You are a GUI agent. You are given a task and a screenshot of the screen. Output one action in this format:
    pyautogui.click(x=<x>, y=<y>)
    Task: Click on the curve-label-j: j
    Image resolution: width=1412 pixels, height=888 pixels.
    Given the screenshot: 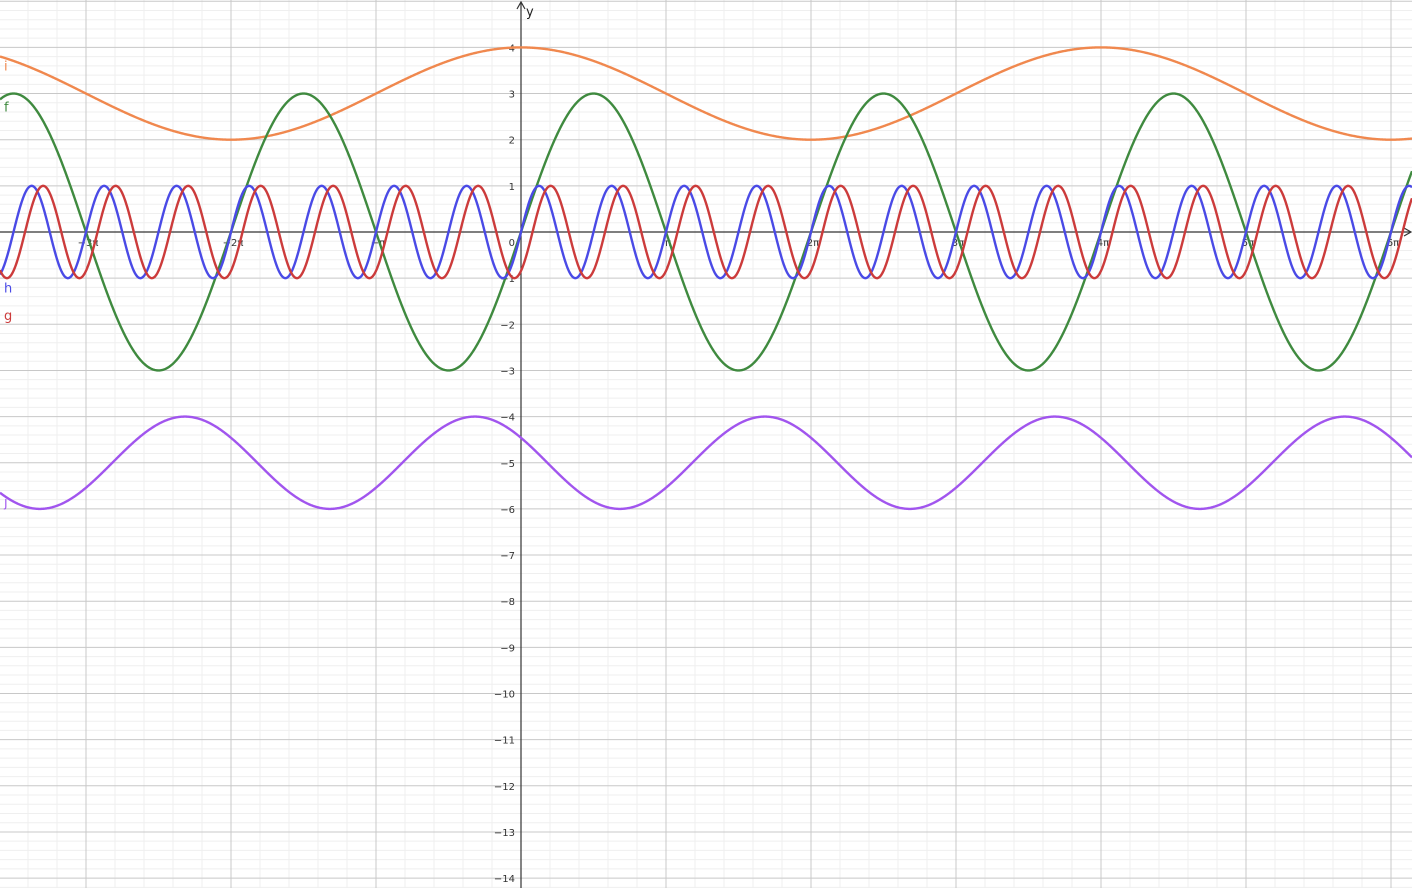 What is the action you would take?
    pyautogui.click(x=5, y=503)
    